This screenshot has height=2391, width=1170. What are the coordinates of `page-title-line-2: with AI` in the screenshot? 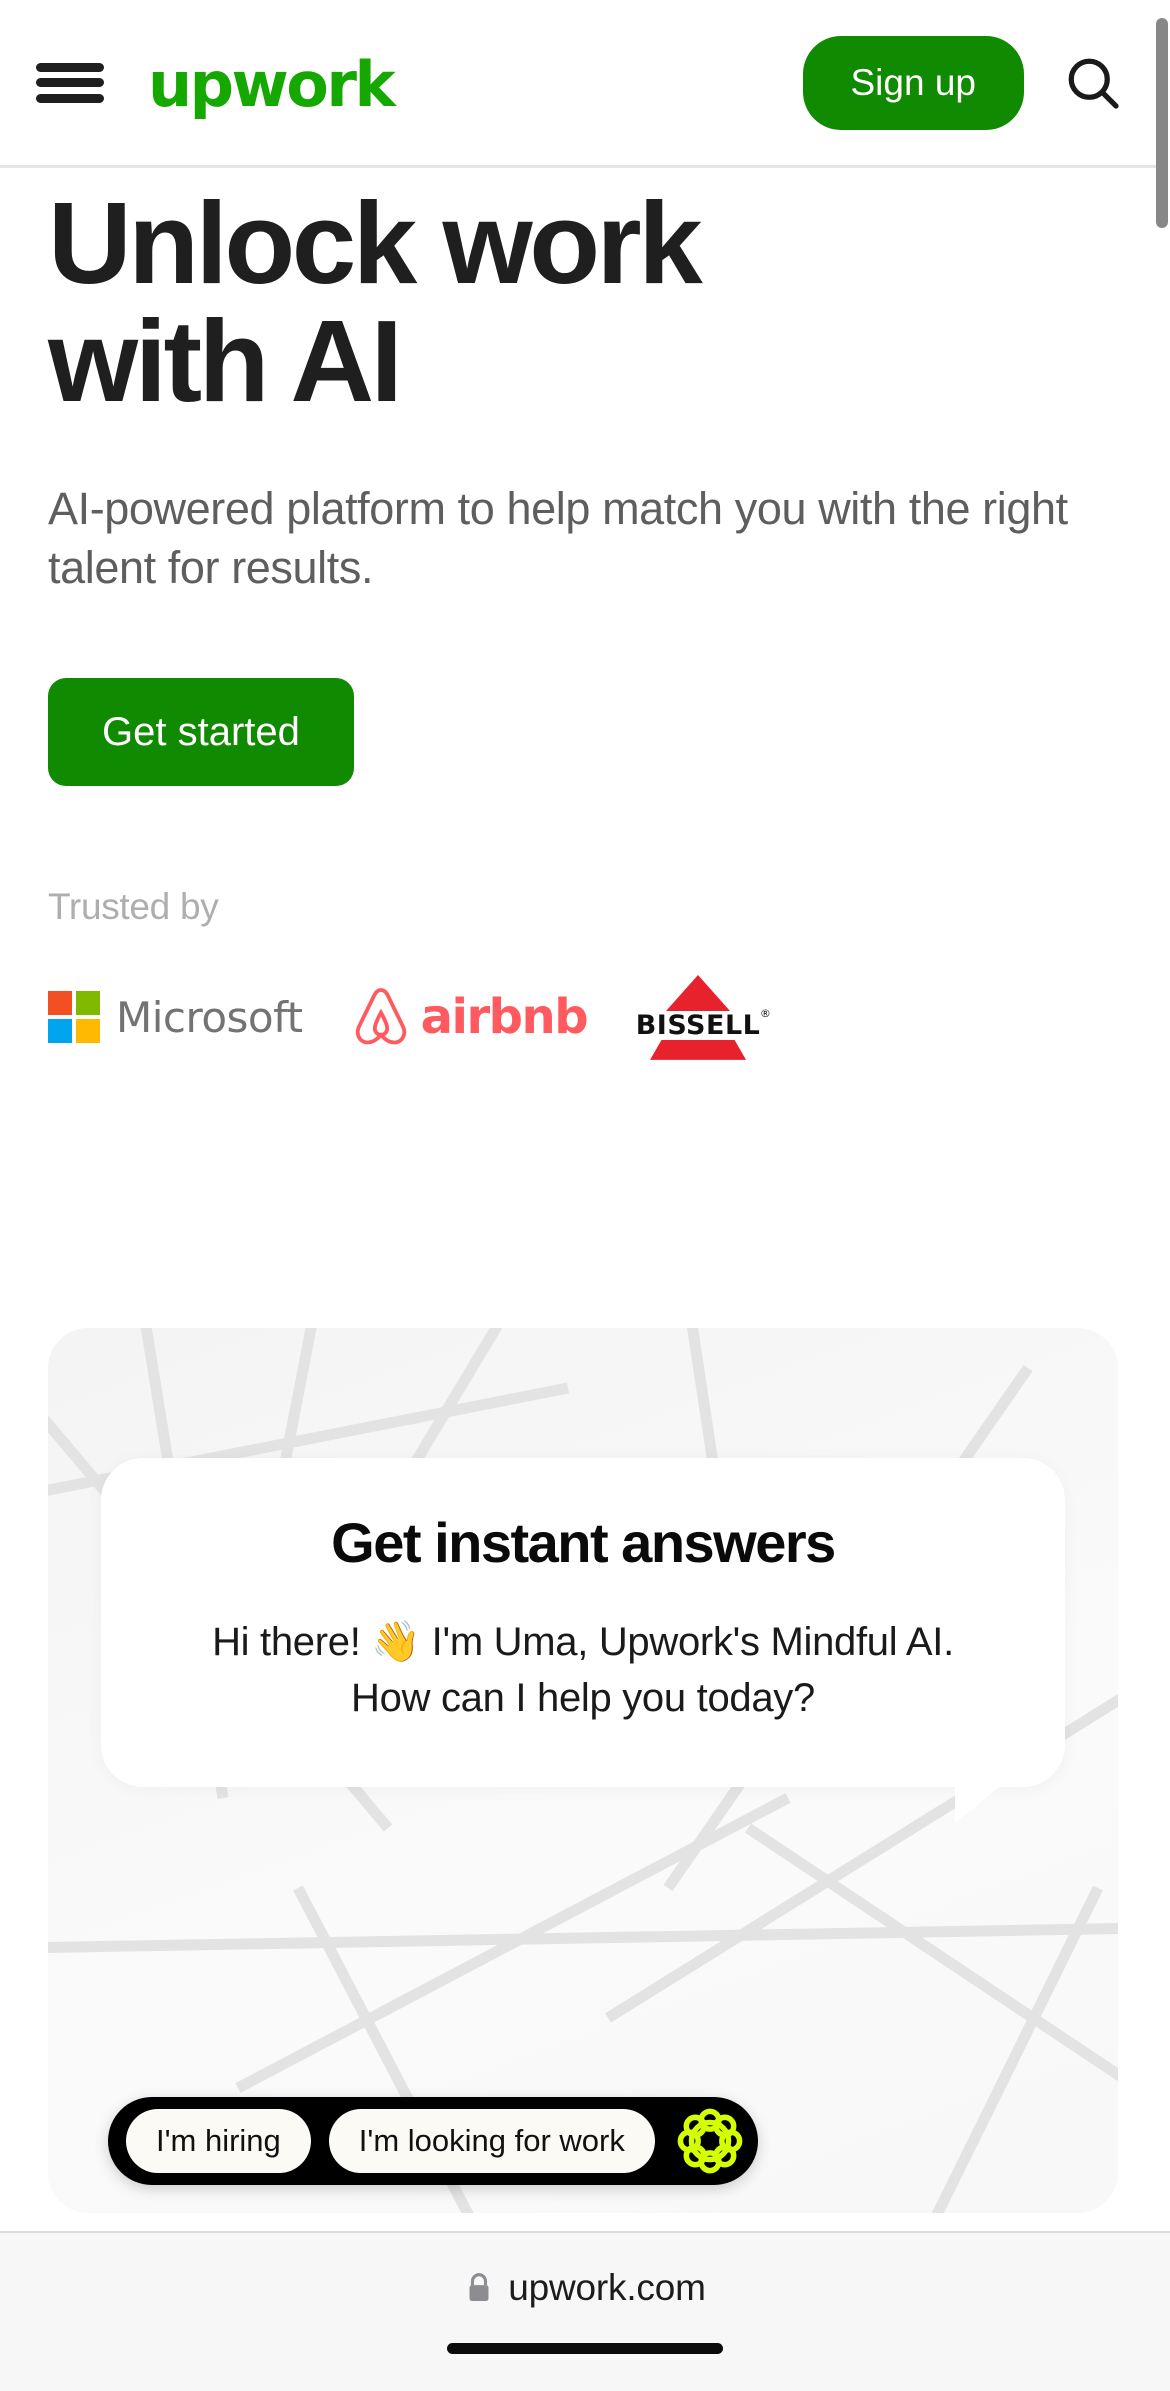 It's located at (225, 361).